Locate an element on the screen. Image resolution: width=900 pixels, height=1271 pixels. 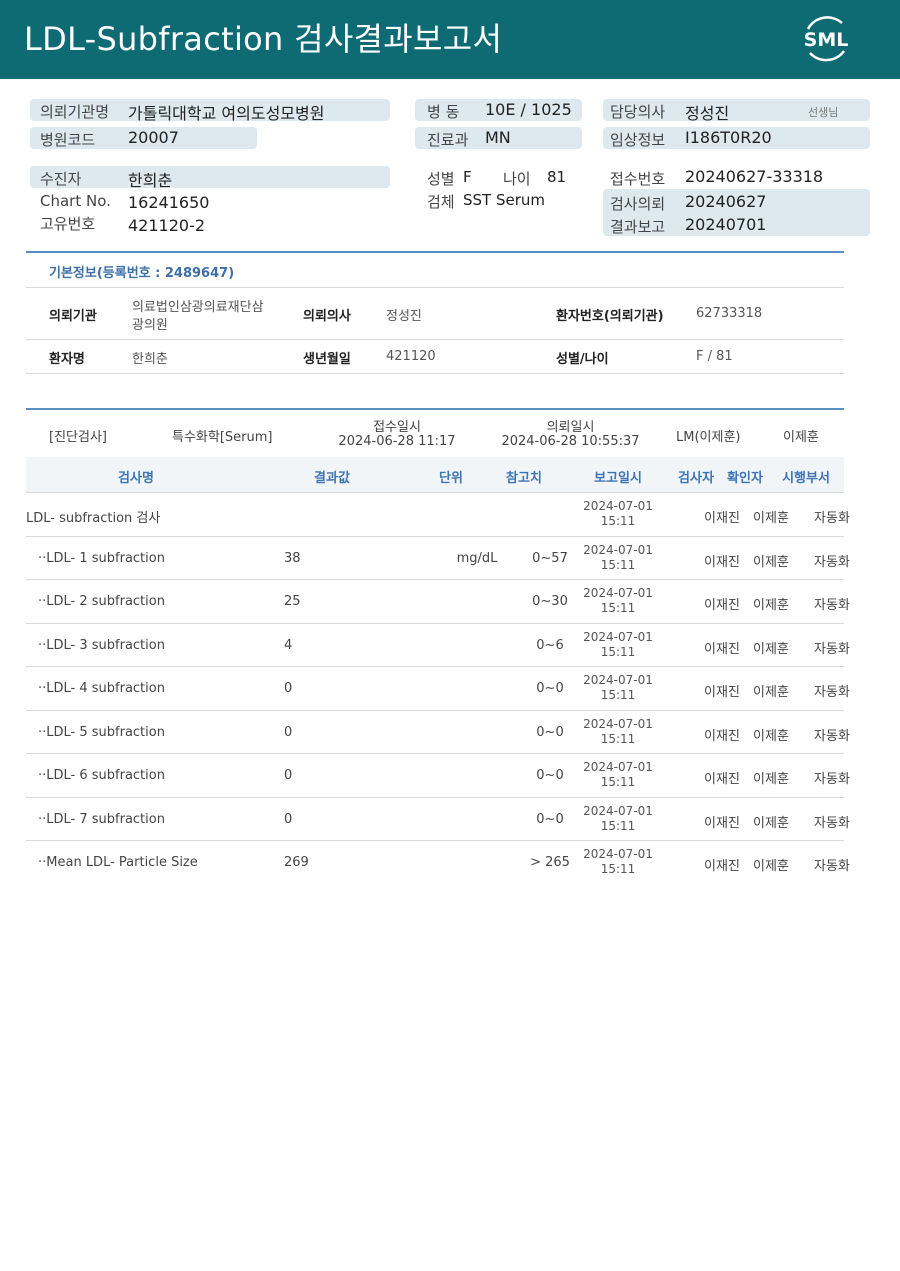
row-reference: > 265 is located at coordinates (550, 862).